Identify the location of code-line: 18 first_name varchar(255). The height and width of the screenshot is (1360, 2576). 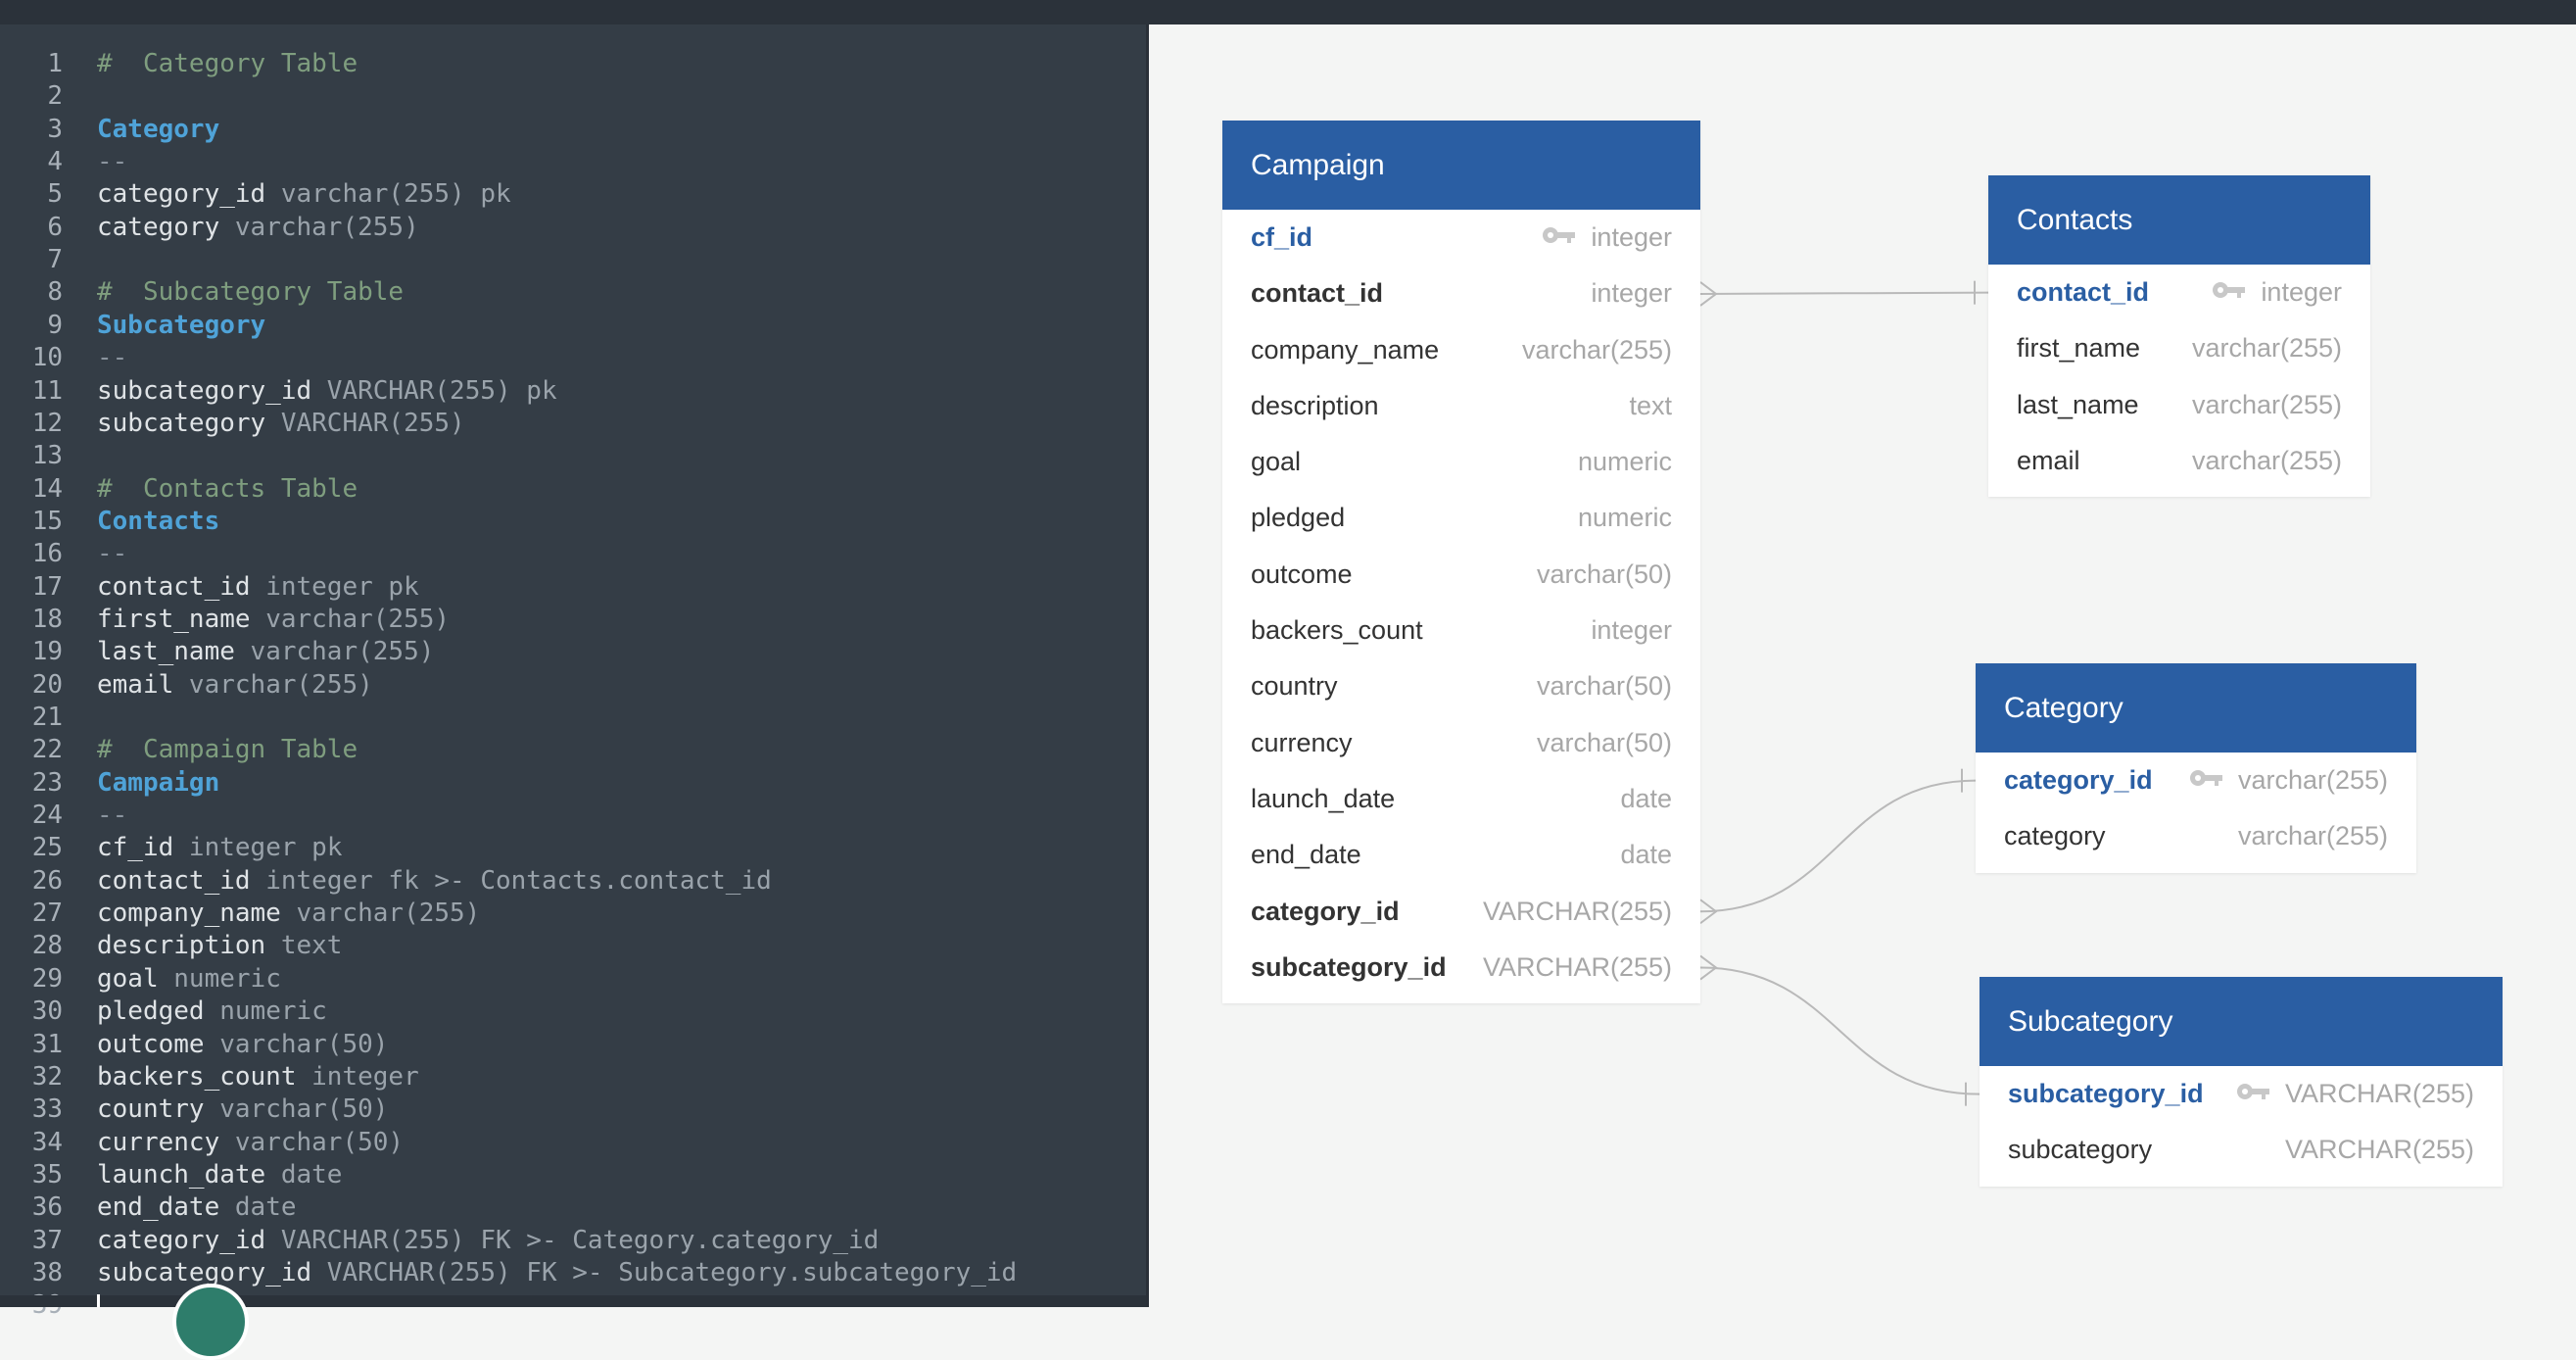
(225, 620).